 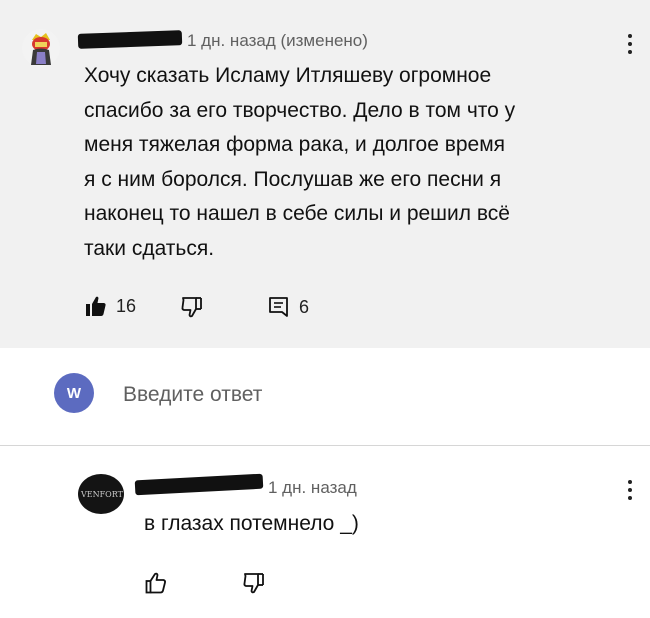 I want to click on comment-line: таки сдаться., so click(x=149, y=248).